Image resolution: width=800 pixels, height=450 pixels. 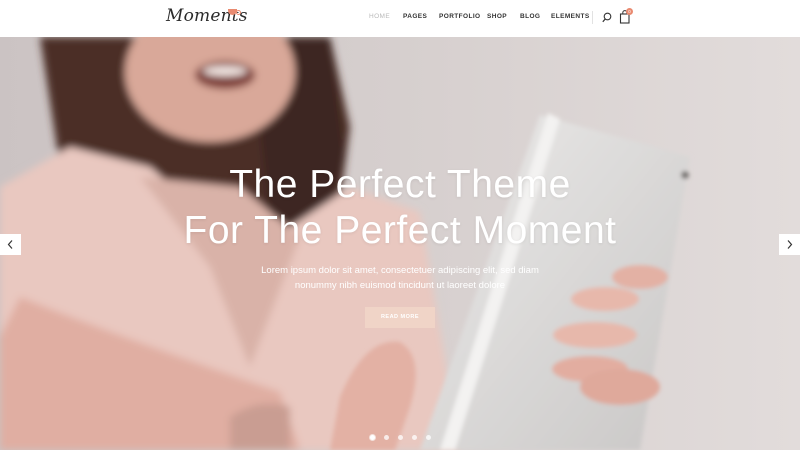 What do you see at coordinates (530, 16) in the screenshot?
I see `nav-blog: BLOG` at bounding box center [530, 16].